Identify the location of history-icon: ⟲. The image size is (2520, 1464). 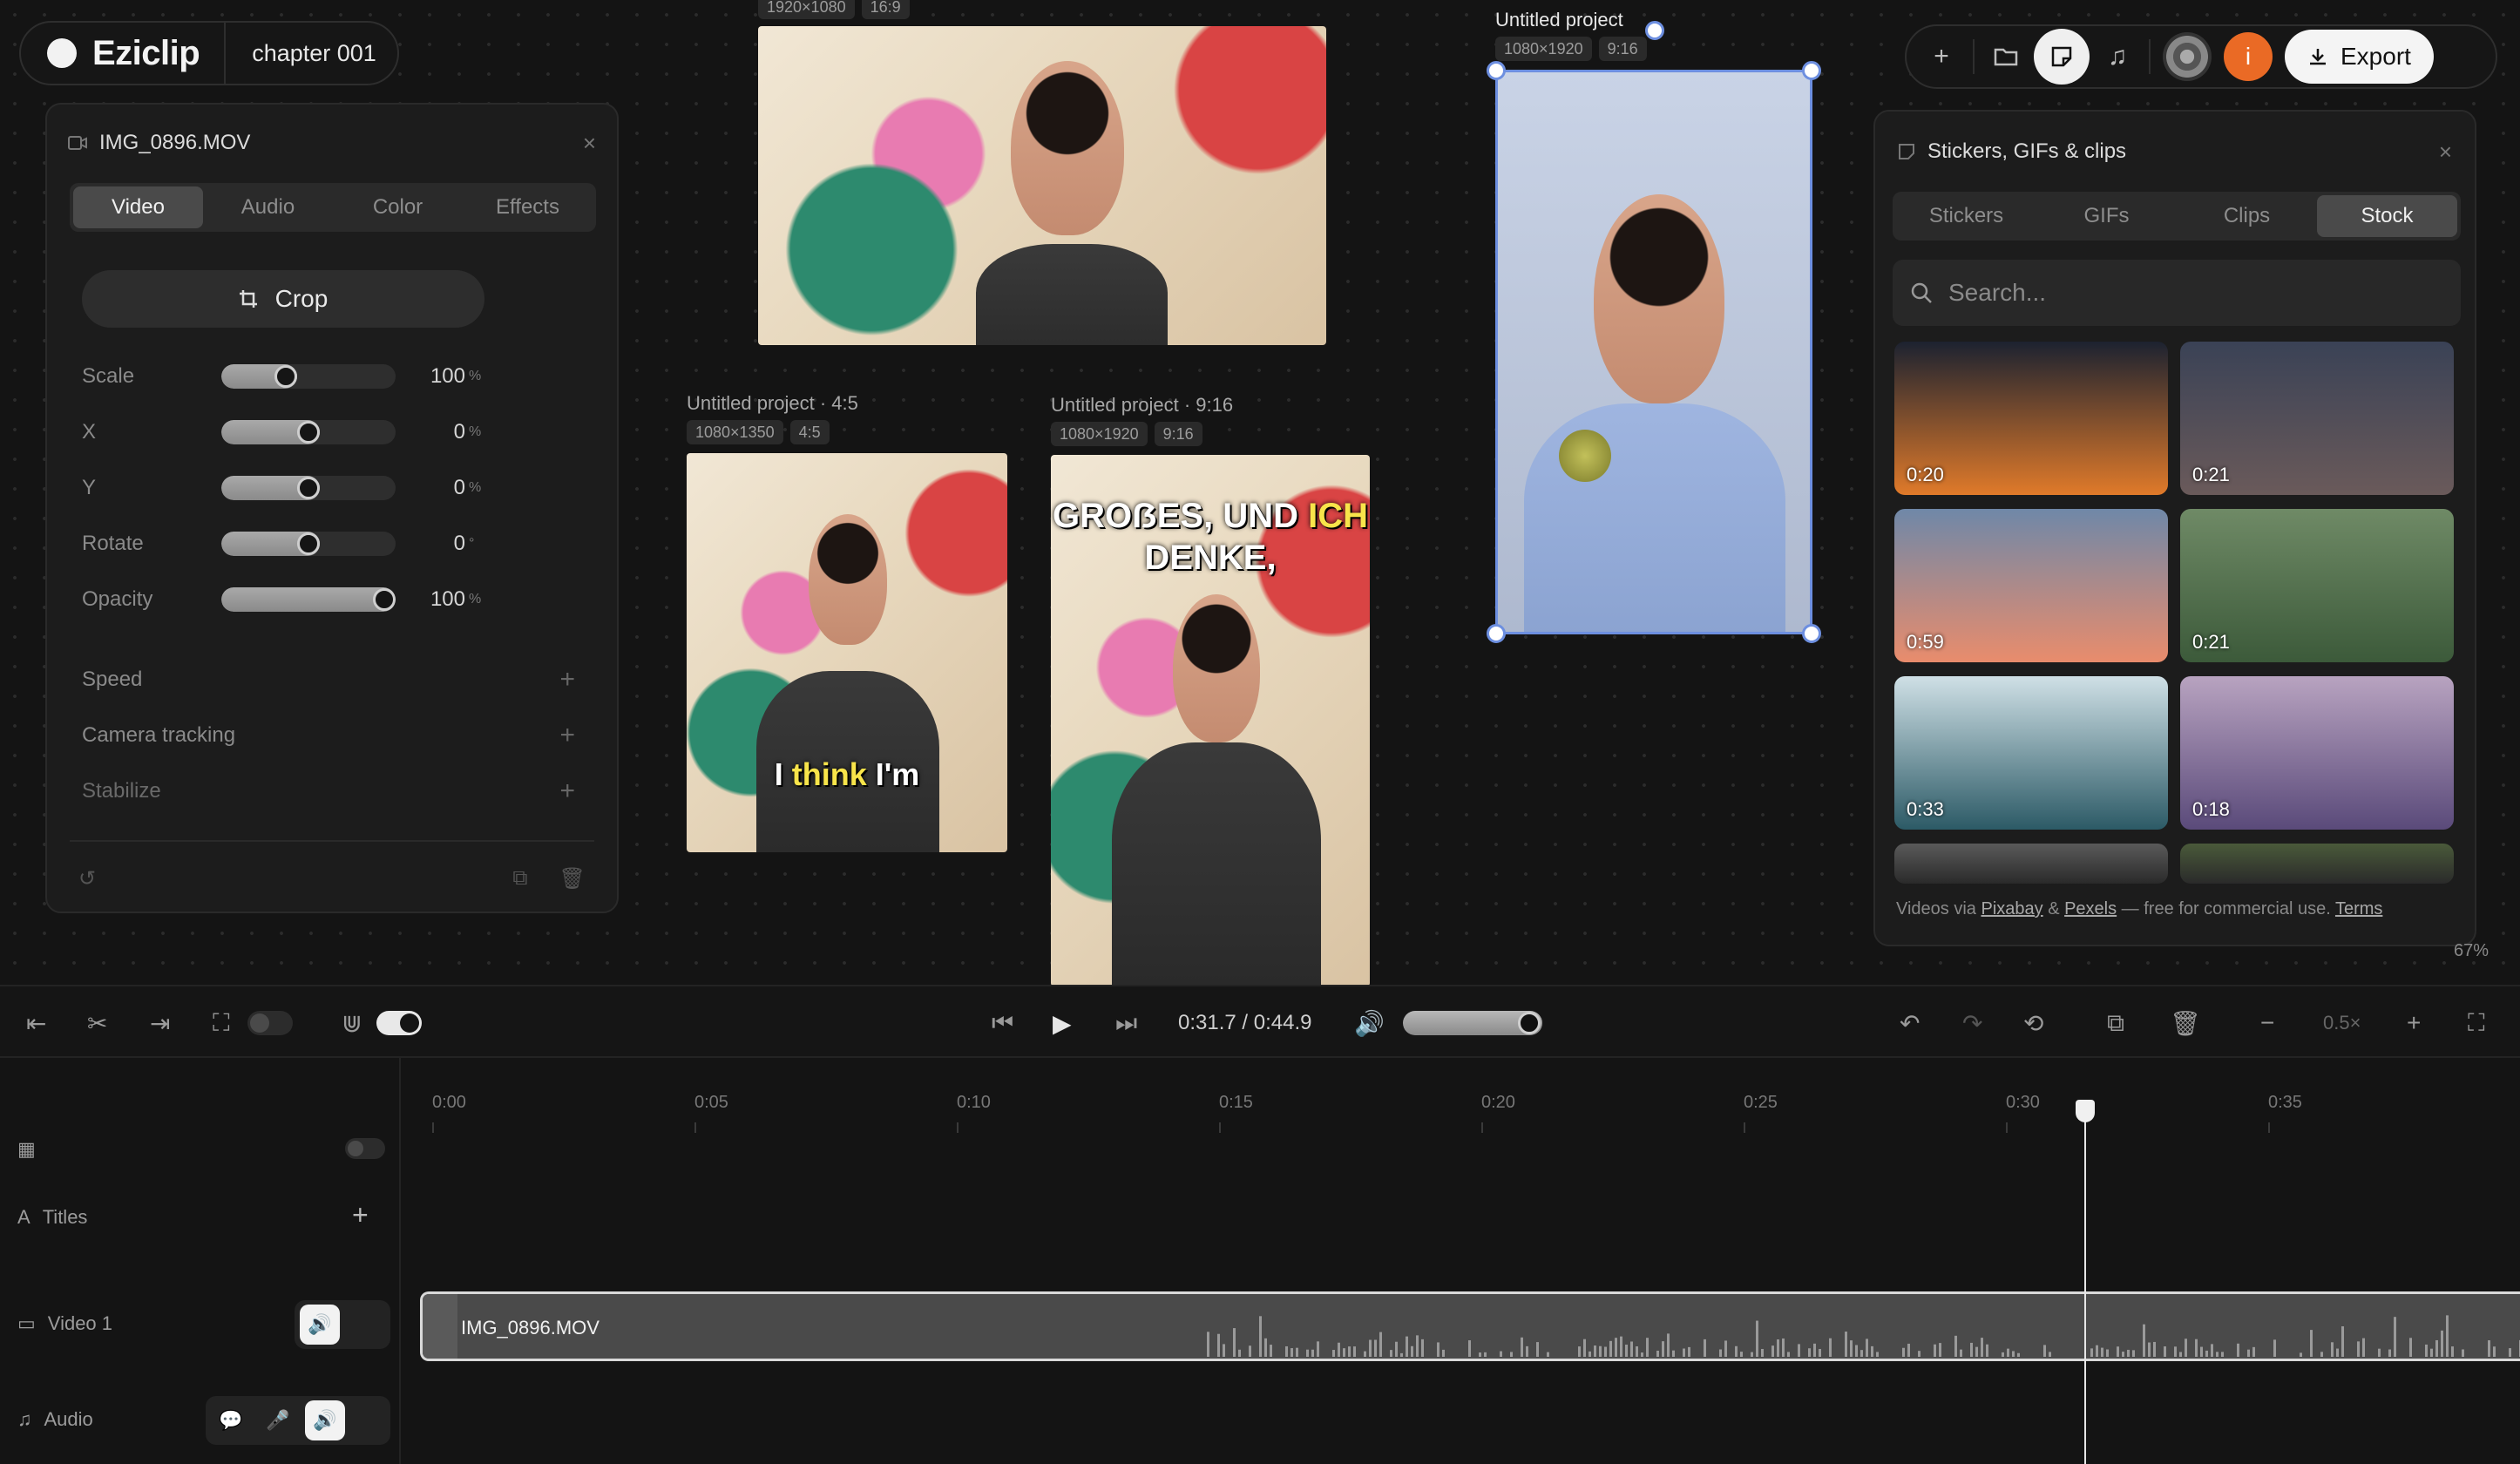
(2033, 1023).